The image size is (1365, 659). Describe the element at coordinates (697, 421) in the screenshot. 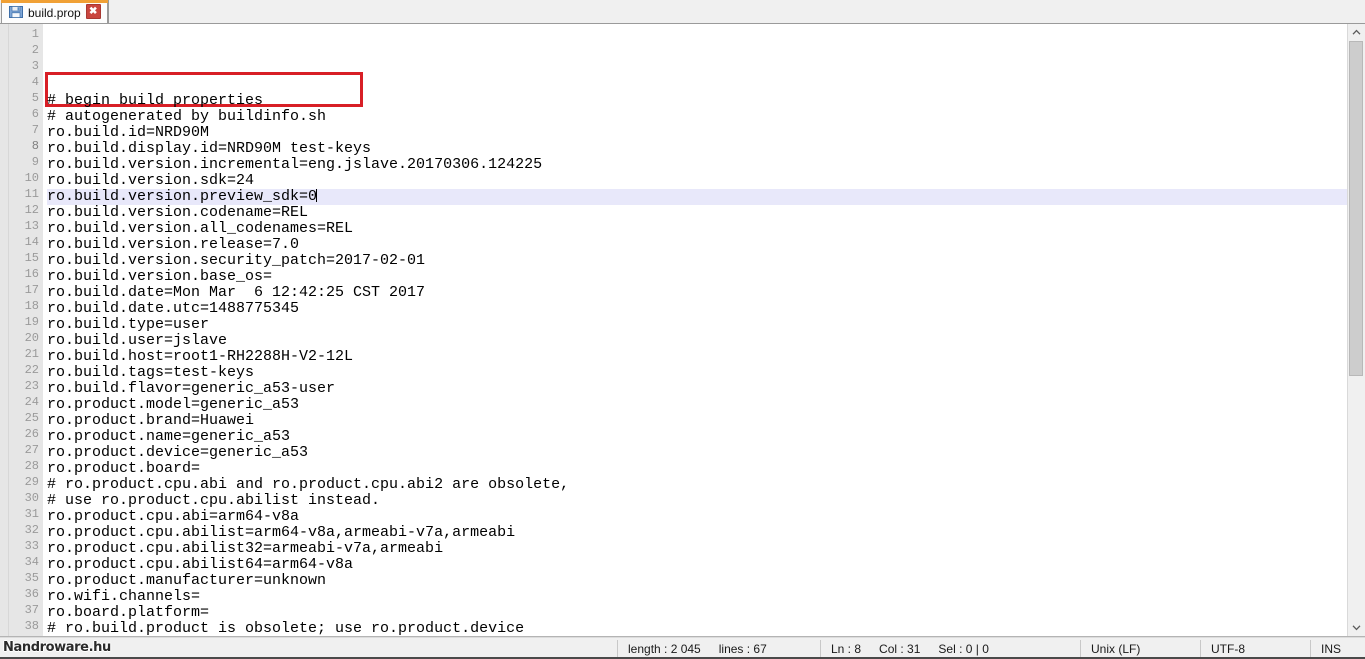

I see `code-line: ro.product.brand=Huawei` at that location.